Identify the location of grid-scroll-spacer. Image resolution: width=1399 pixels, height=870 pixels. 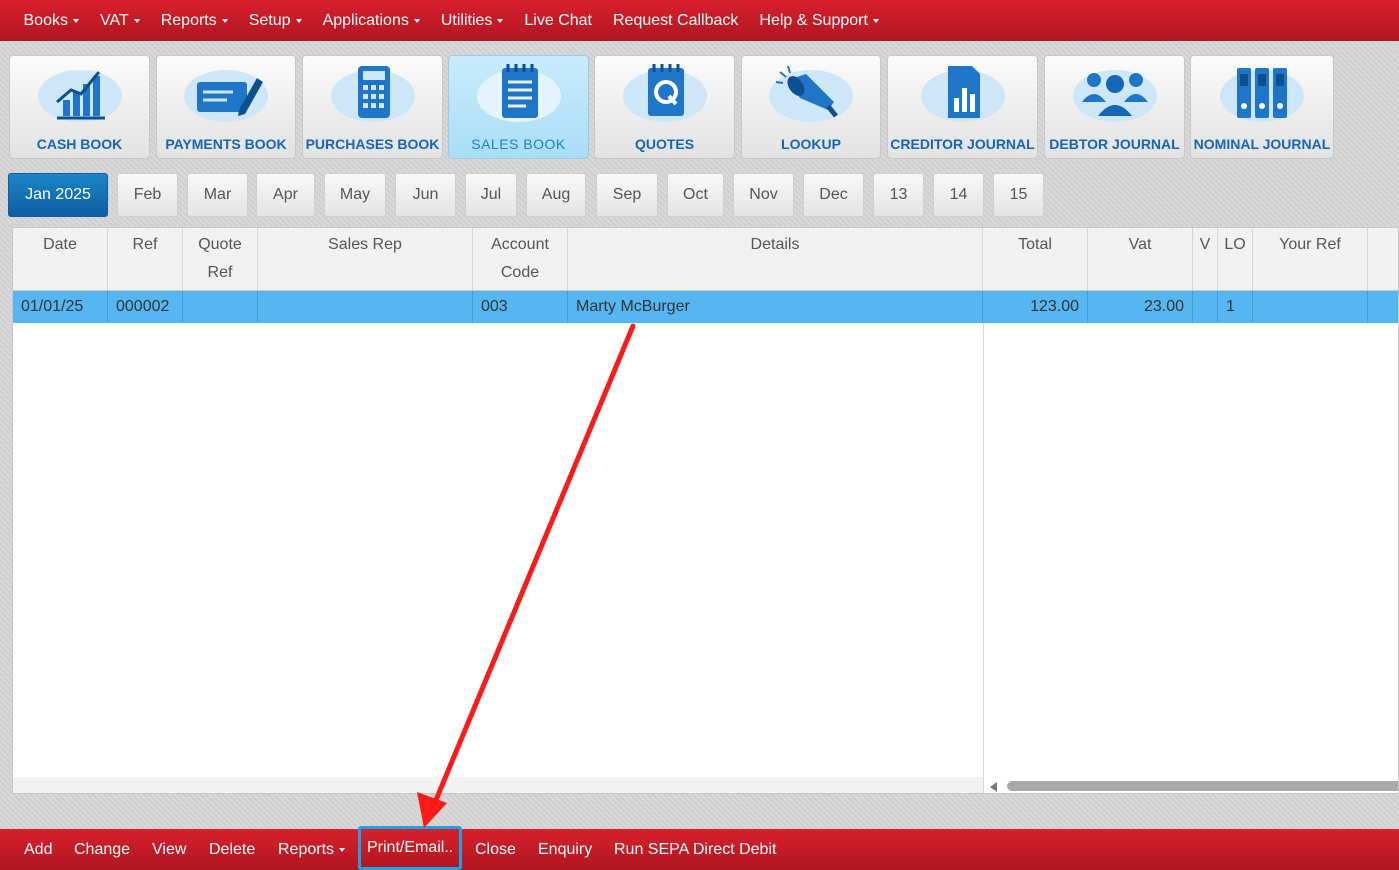
(498, 785).